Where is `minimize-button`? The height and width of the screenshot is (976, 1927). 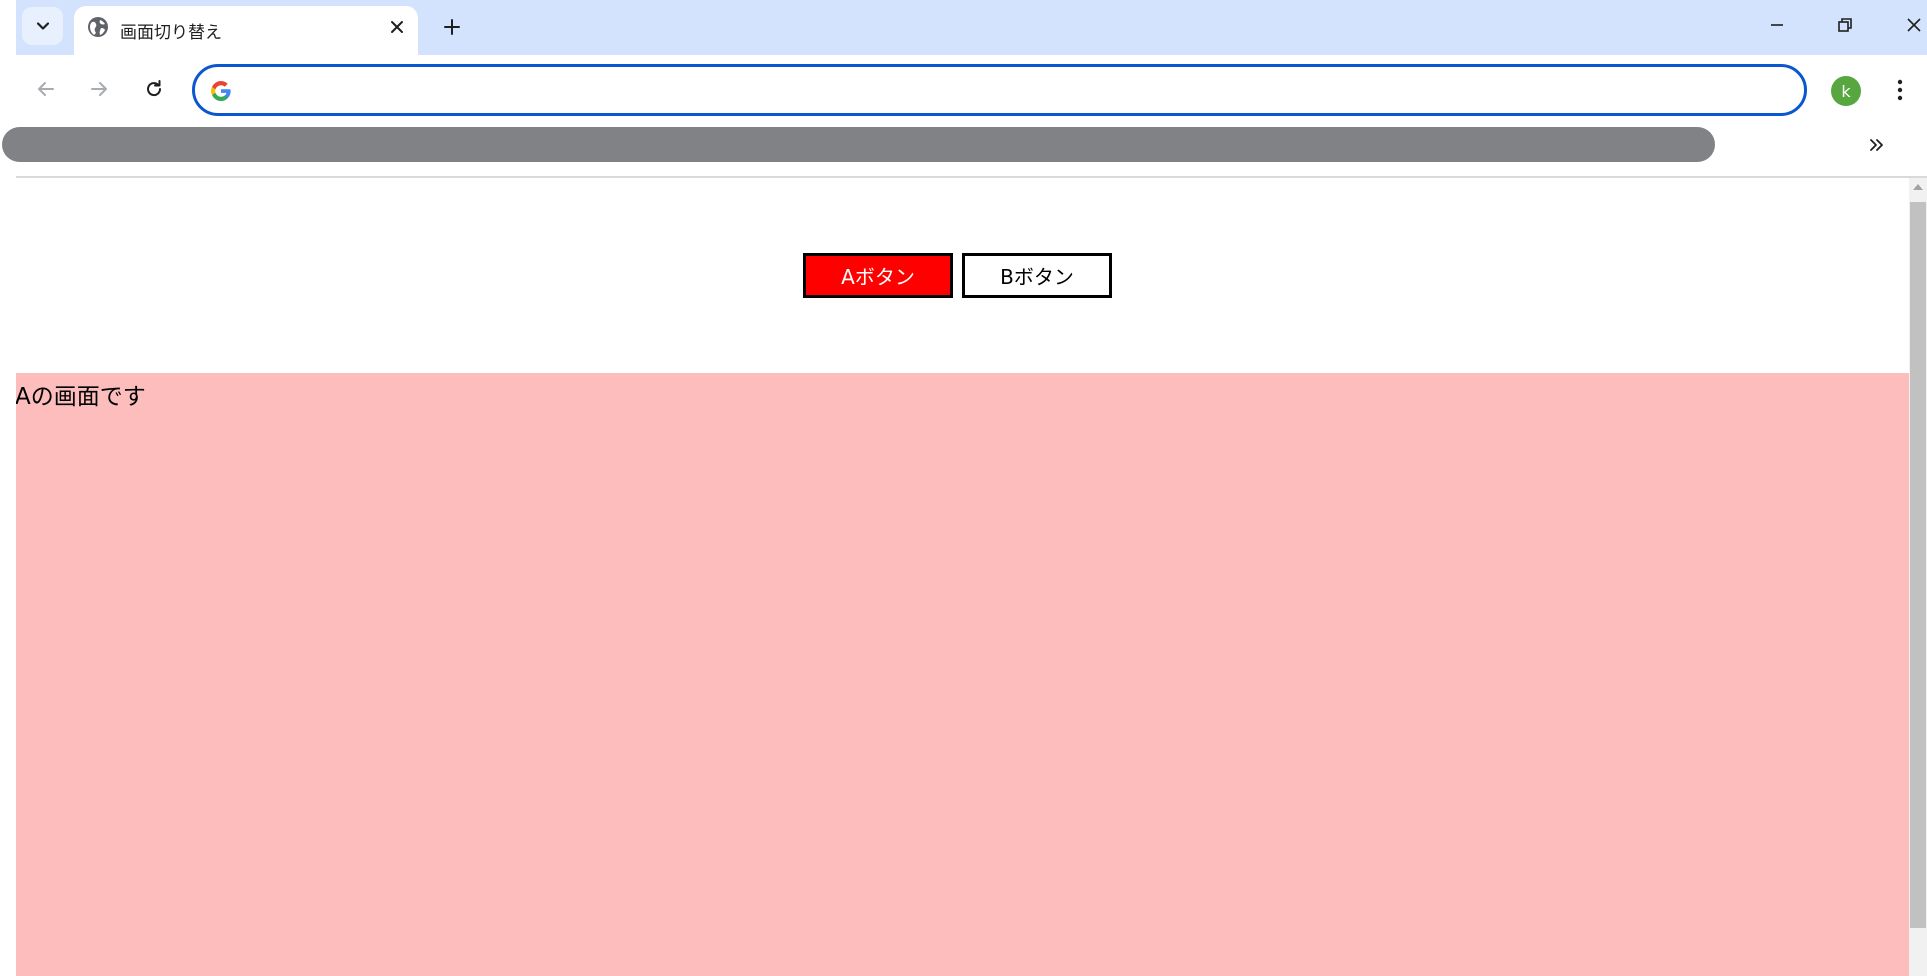
minimize-button is located at coordinates (1777, 25).